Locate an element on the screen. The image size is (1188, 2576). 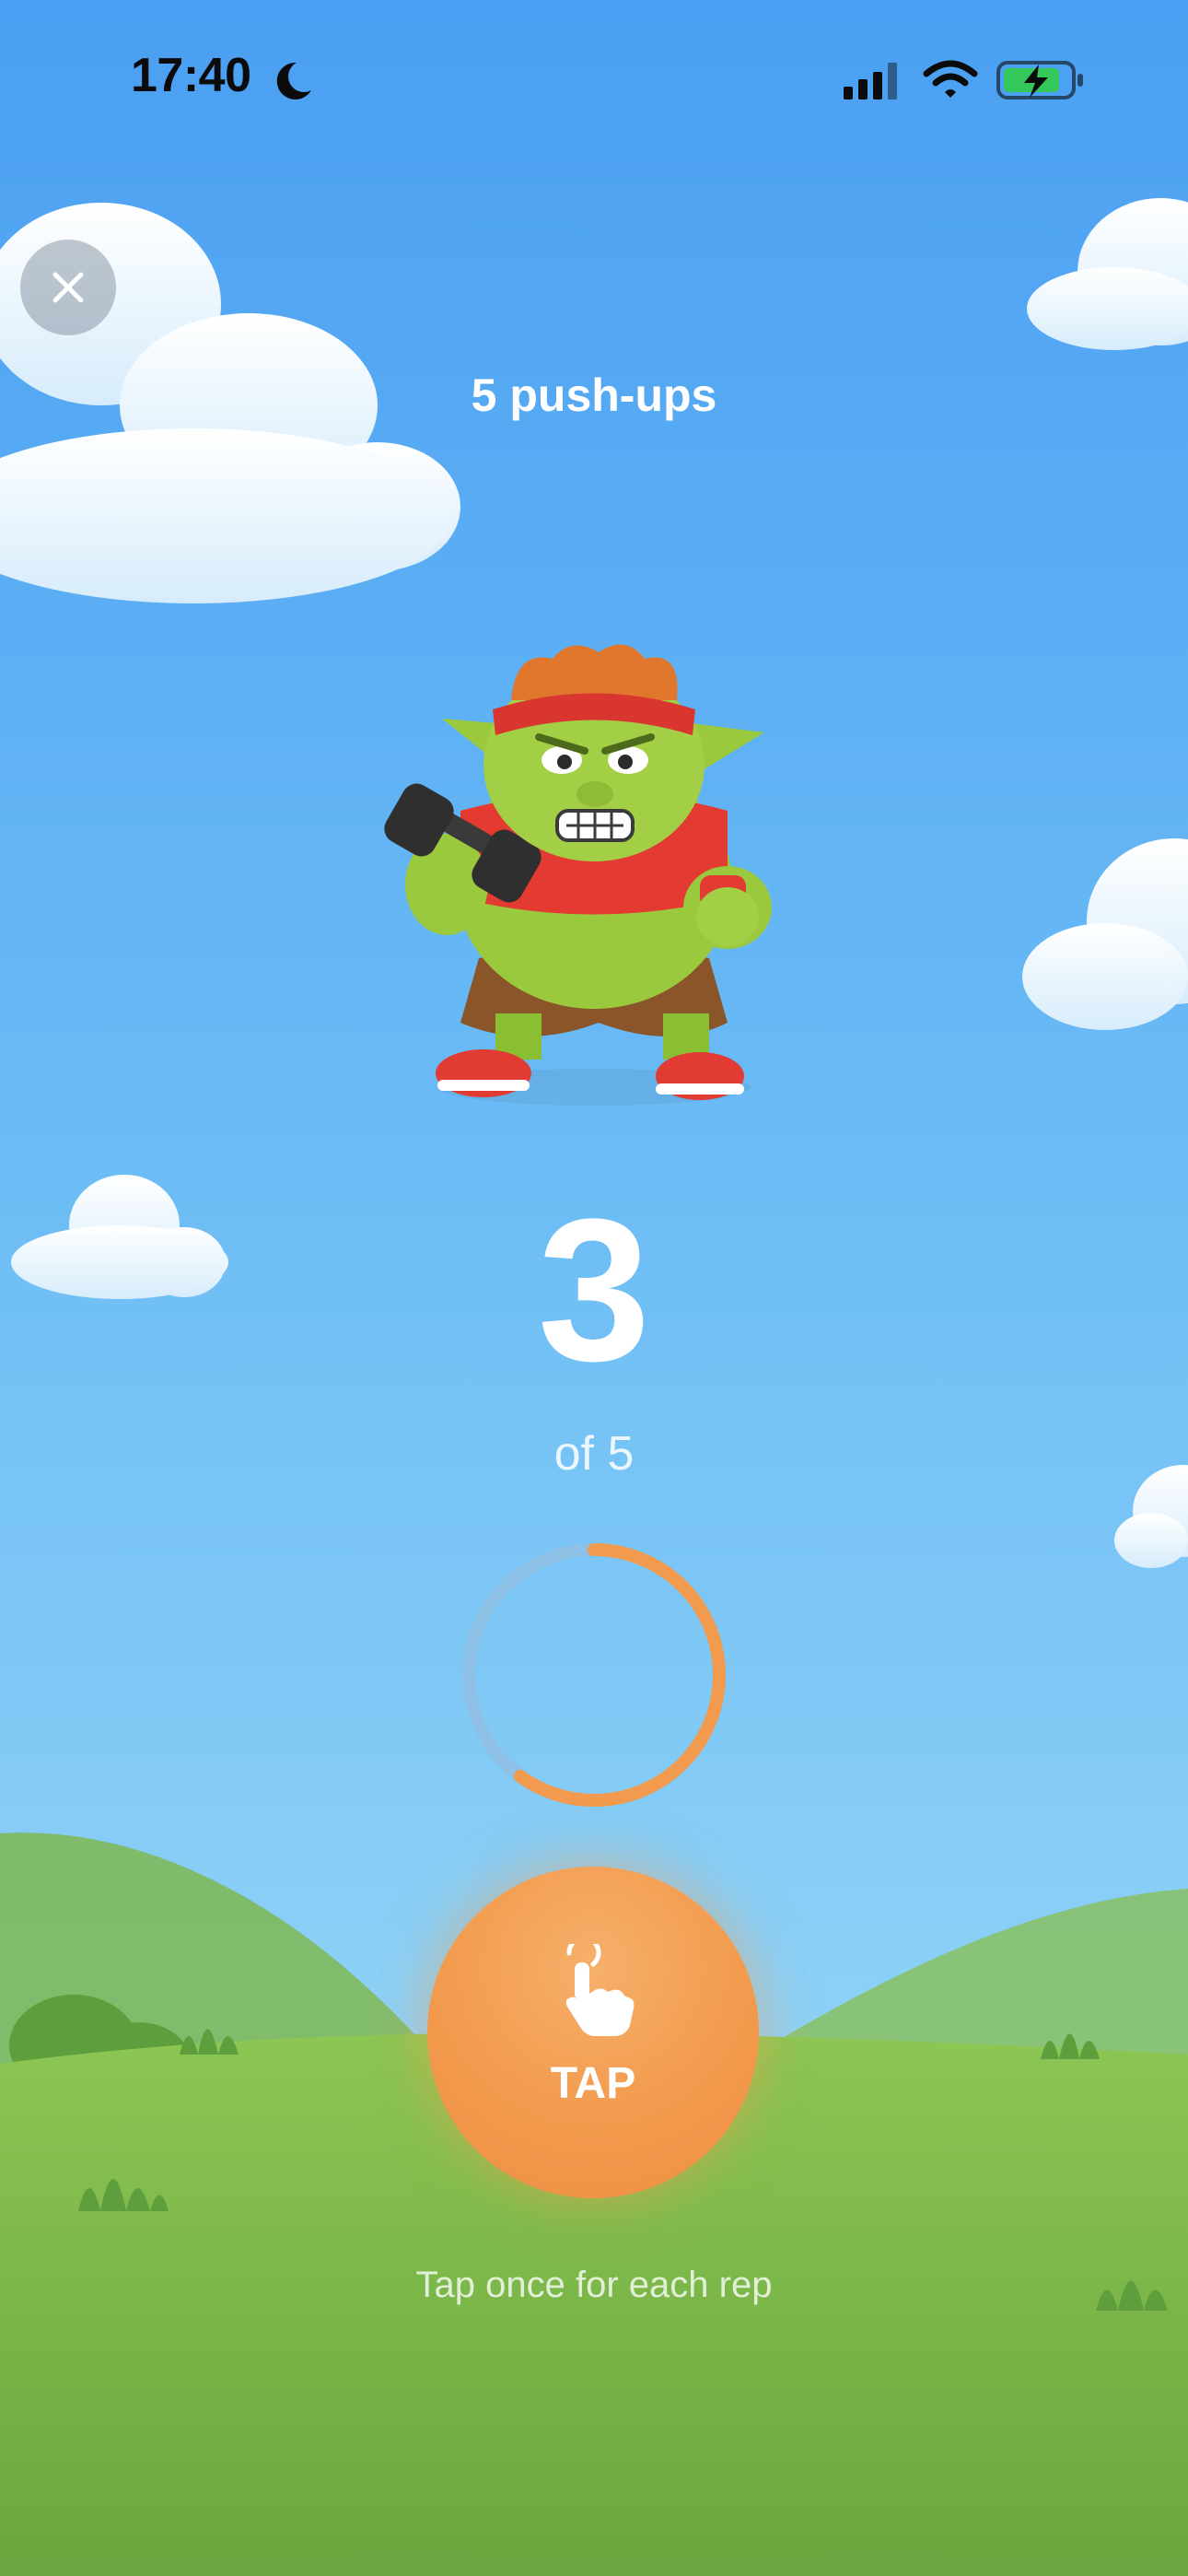
cellular-signal-icon is located at coordinates (870, 81).